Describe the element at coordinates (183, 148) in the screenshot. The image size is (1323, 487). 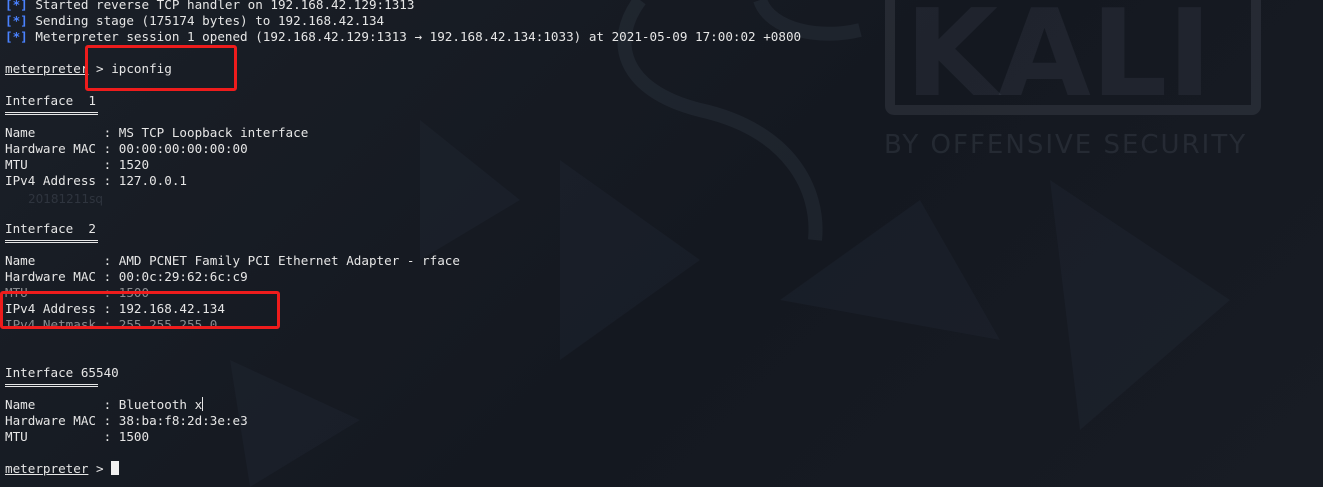
I see `row-value: 00:00:00:00:00:00` at that location.